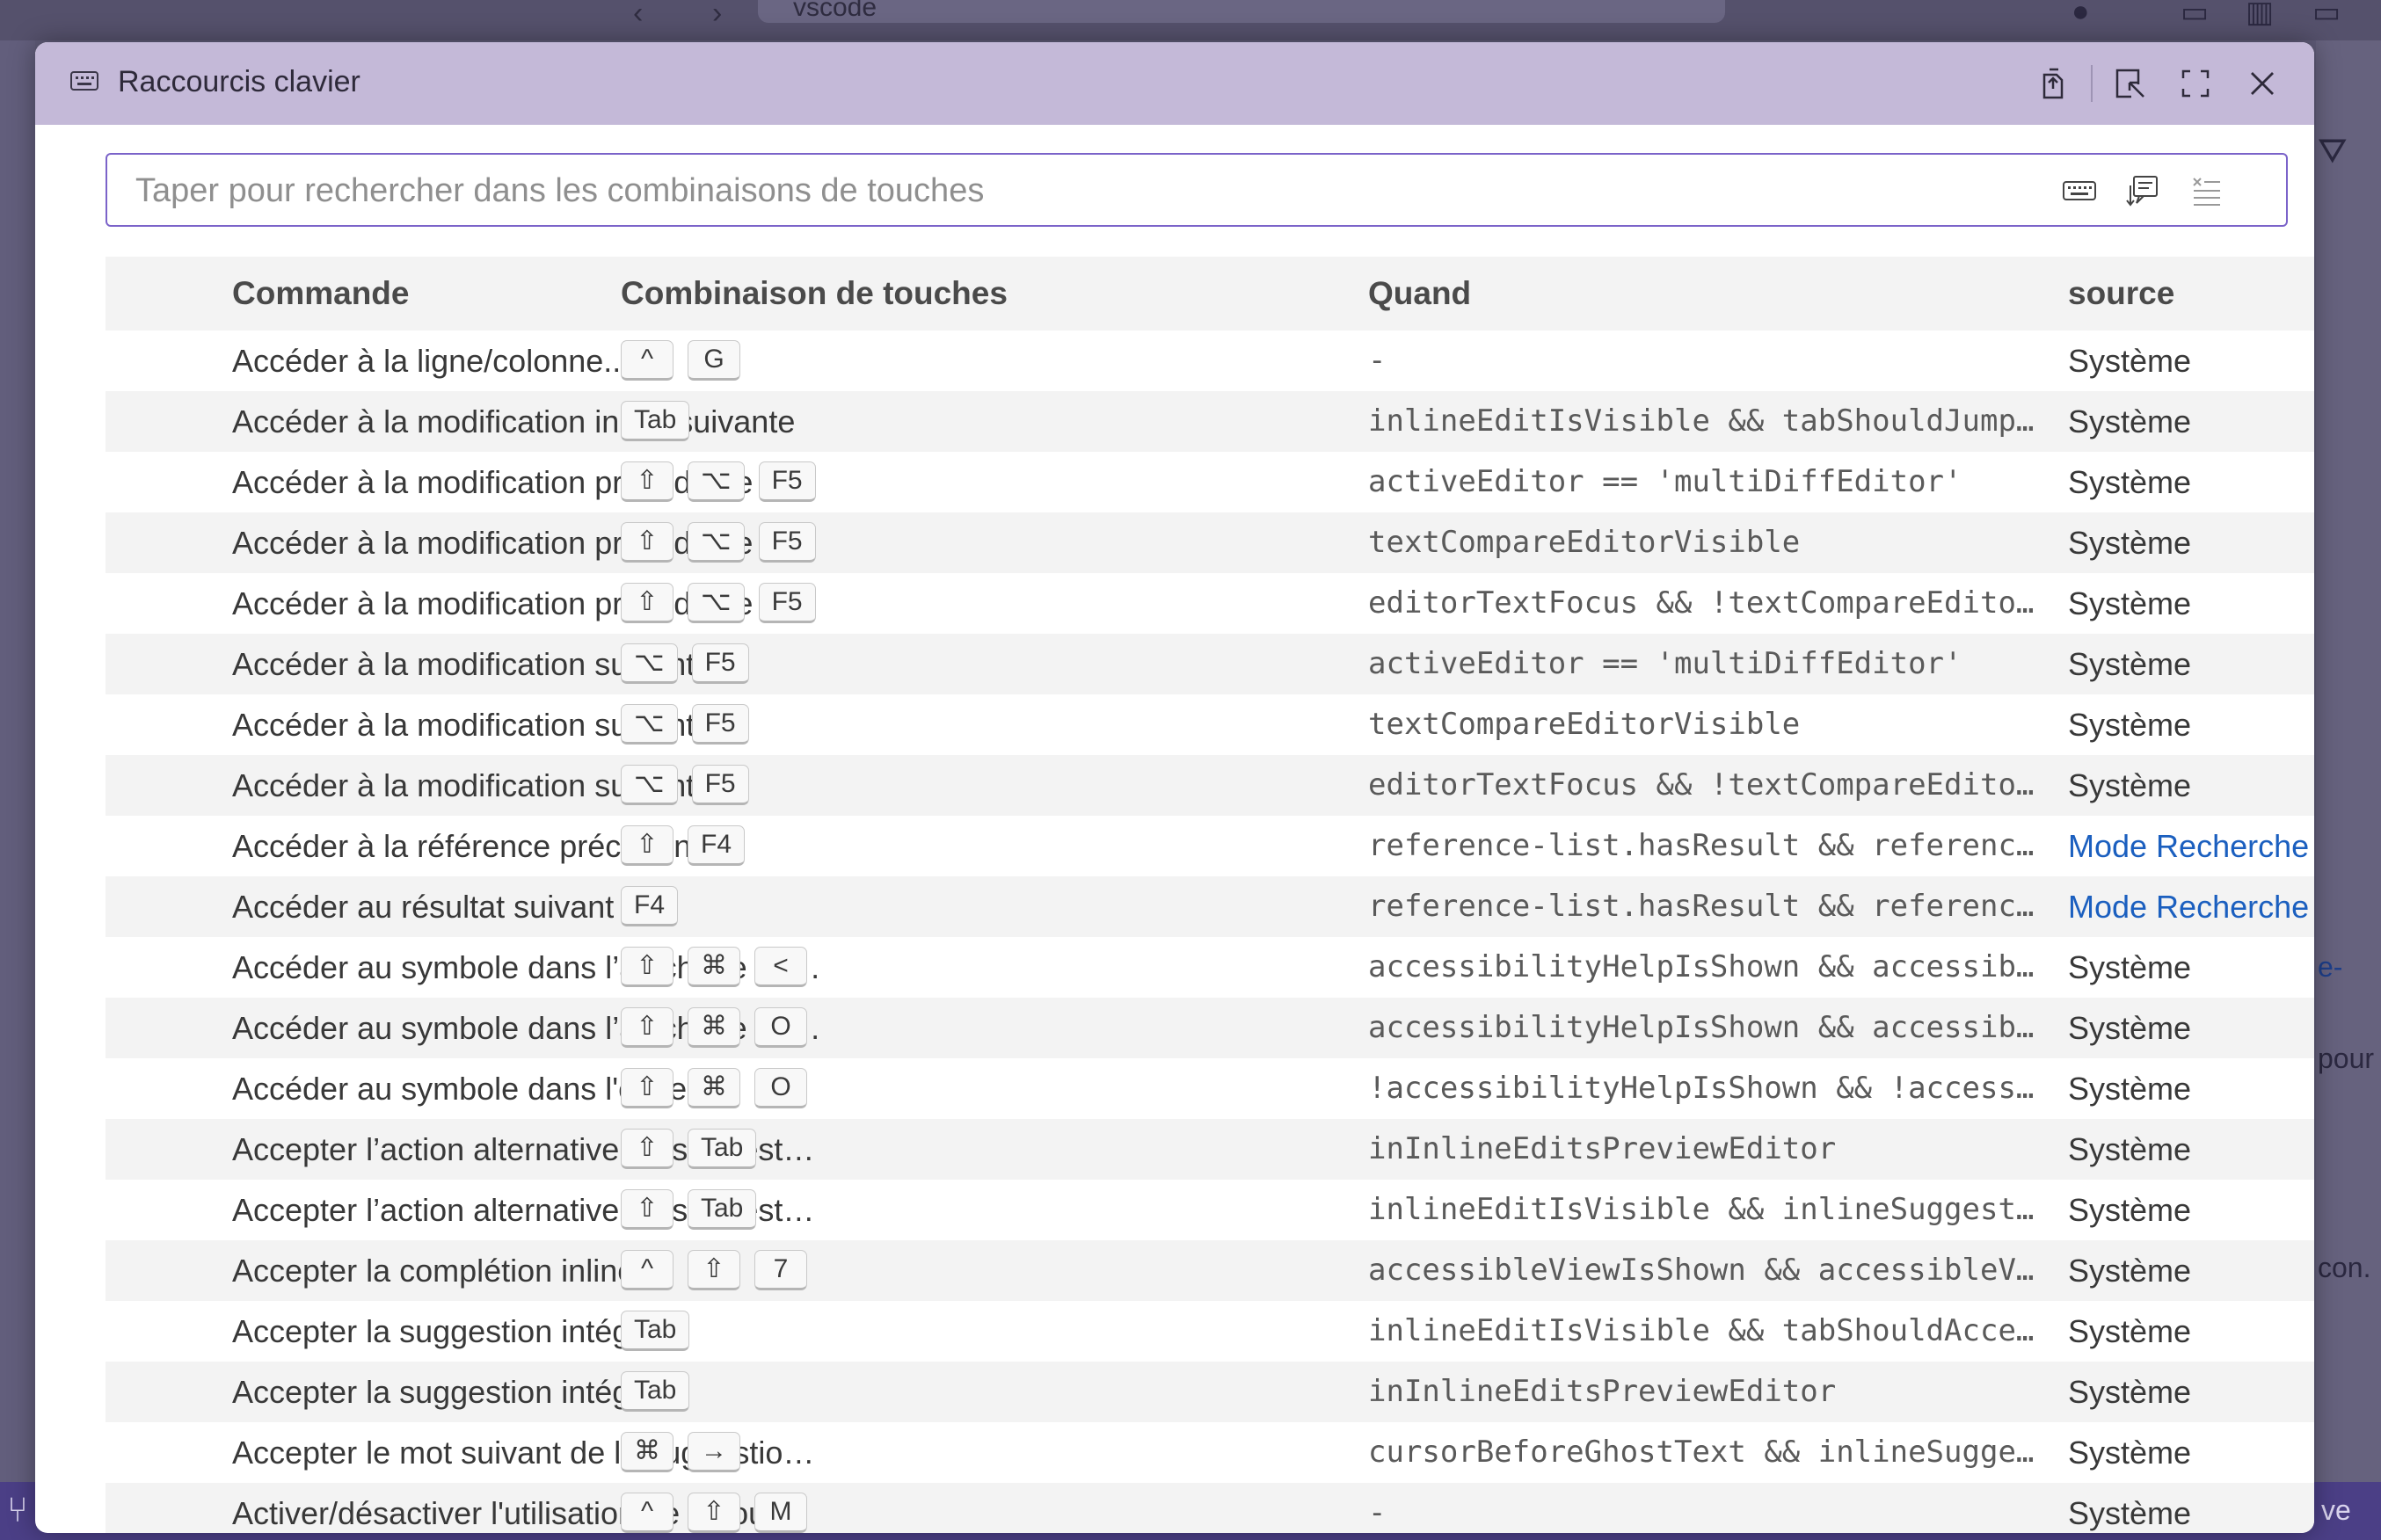 The width and height of the screenshot is (2381, 1540). I want to click on keybinding-cell: ⇧ F4, so click(832, 846).